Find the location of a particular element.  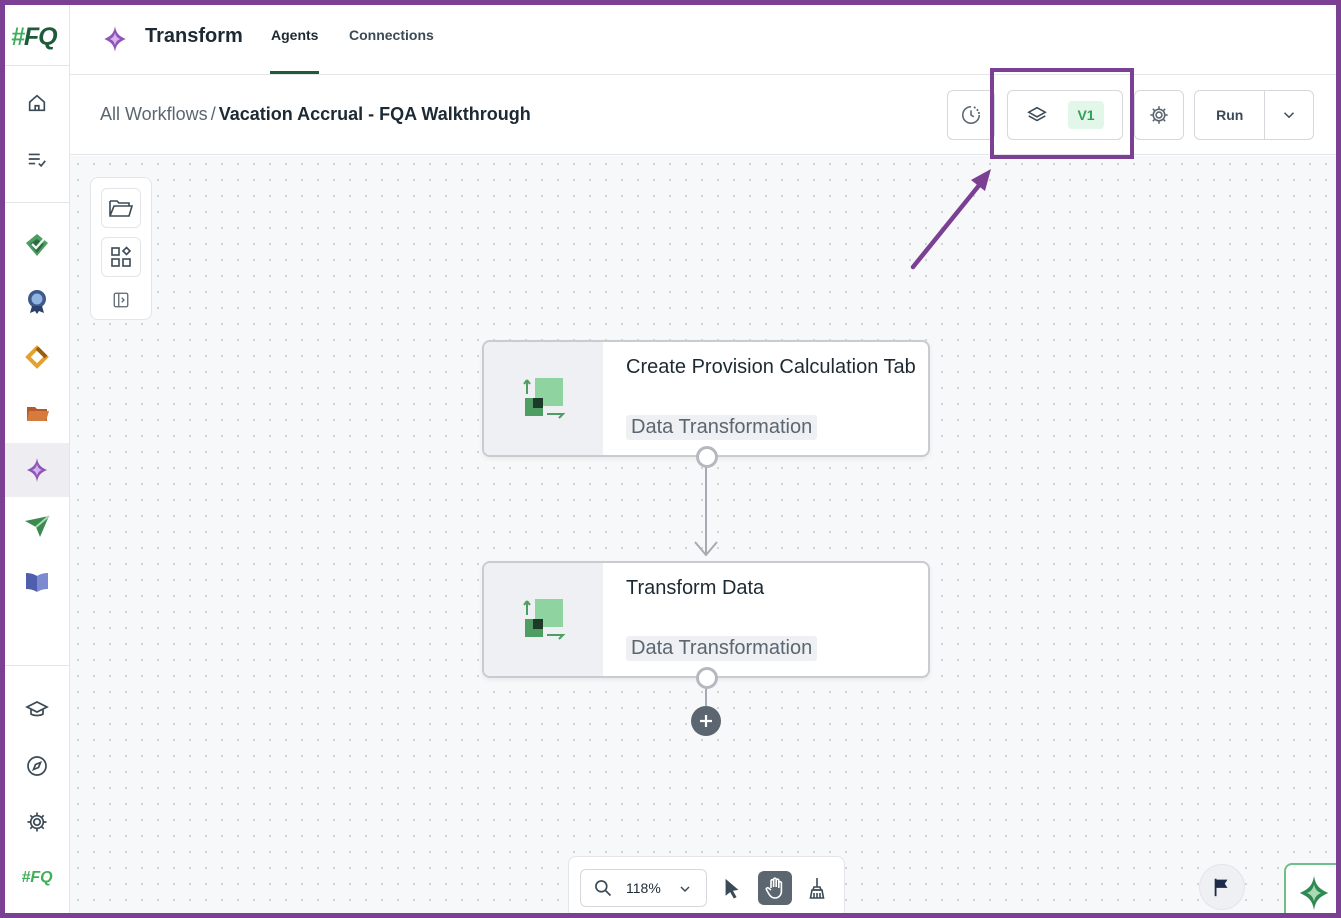

tab-connections: Connections is located at coordinates (391, 35).